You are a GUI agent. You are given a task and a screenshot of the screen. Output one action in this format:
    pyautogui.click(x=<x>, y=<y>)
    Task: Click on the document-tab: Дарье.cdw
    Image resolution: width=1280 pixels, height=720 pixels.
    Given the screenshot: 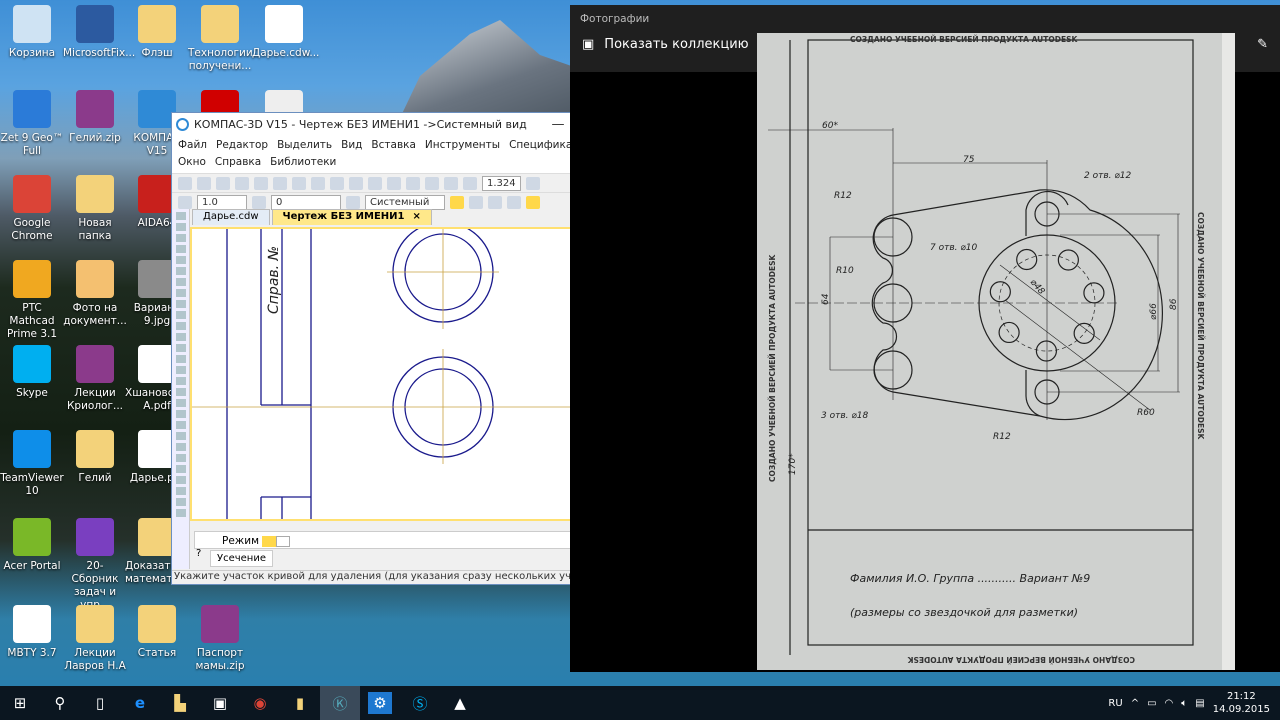 What is the action you would take?
    pyautogui.click(x=231, y=217)
    